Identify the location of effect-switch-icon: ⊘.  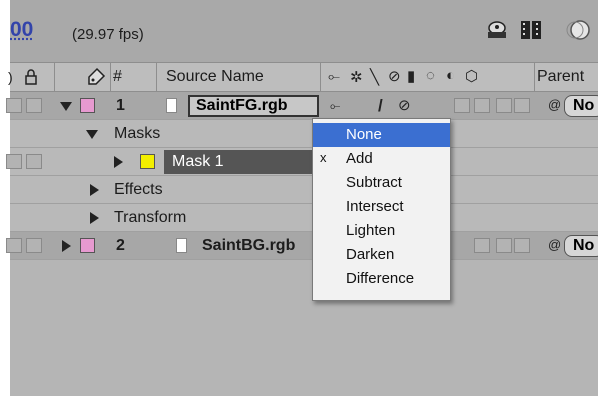
(394, 76).